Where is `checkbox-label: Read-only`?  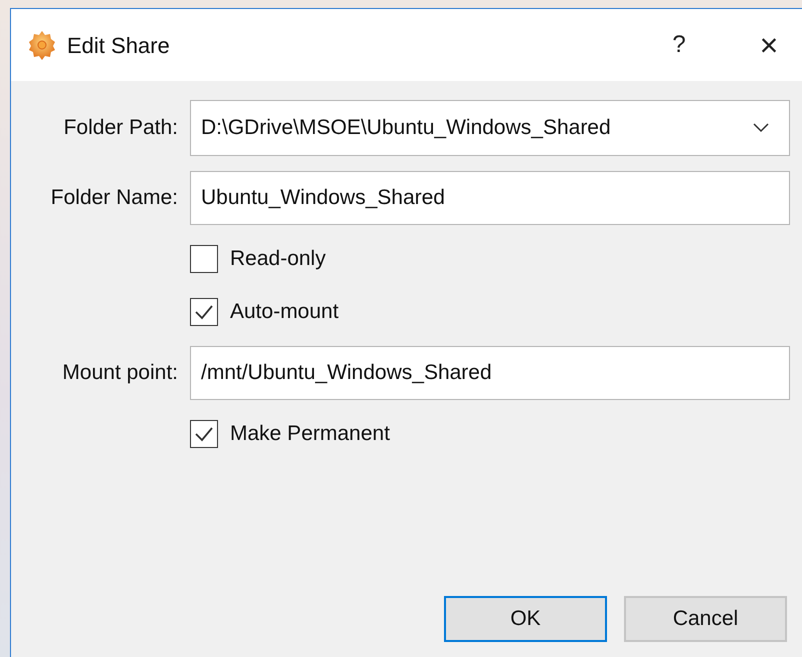
checkbox-label: Read-only is located at coordinates (278, 259).